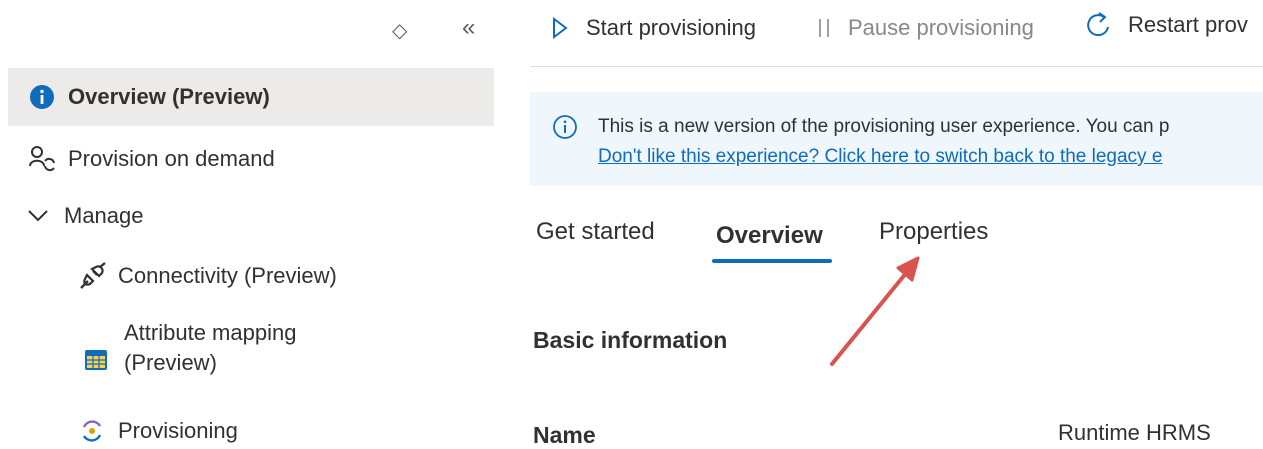 This screenshot has height=449, width=1263. Describe the element at coordinates (104, 215) in the screenshot. I see `sidebar-item-label: Manage` at that location.